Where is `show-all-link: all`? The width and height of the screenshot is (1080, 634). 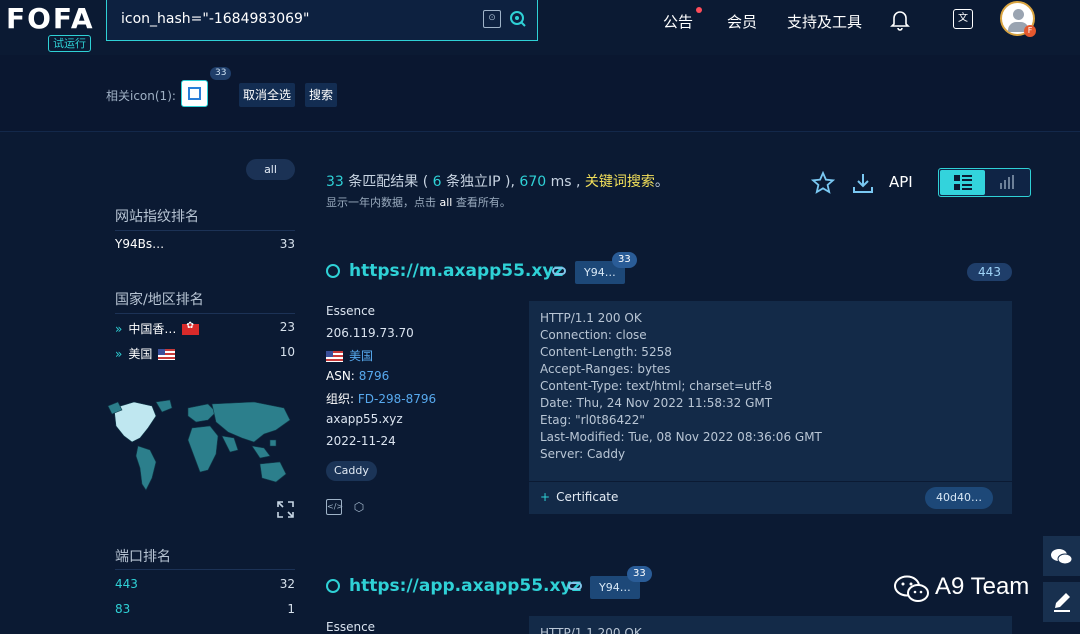 show-all-link: all is located at coordinates (446, 202).